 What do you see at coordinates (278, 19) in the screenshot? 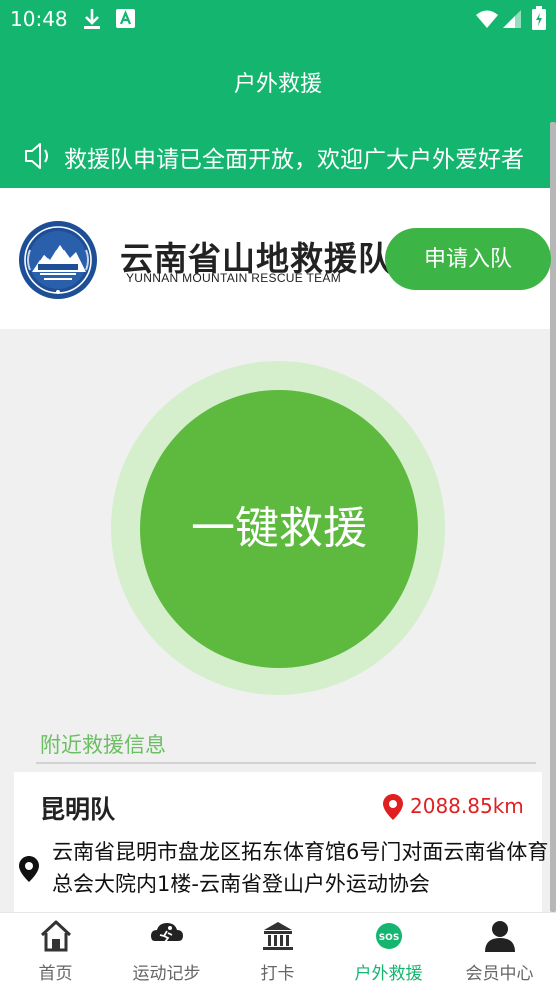
I see `status-bar: 10:48` at bounding box center [278, 19].